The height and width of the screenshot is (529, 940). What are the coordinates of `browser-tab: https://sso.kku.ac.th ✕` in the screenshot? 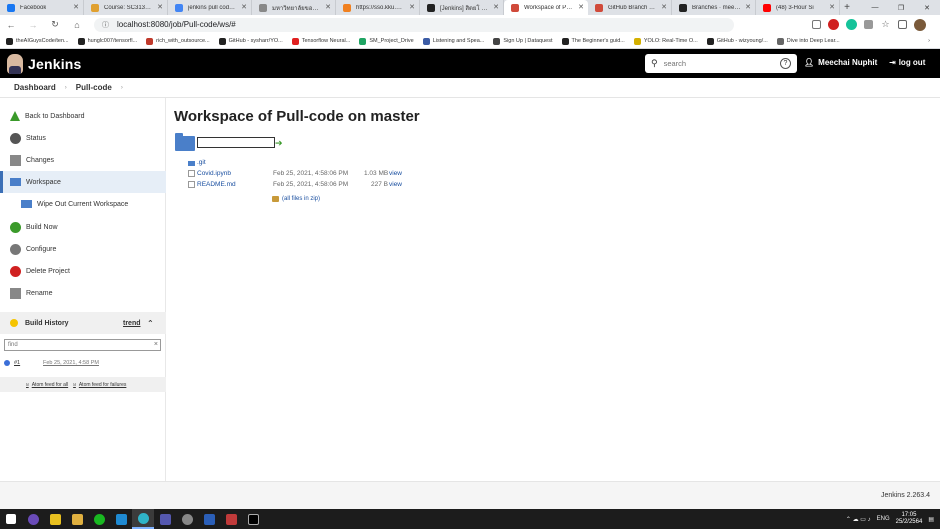 It's located at (378, 7).